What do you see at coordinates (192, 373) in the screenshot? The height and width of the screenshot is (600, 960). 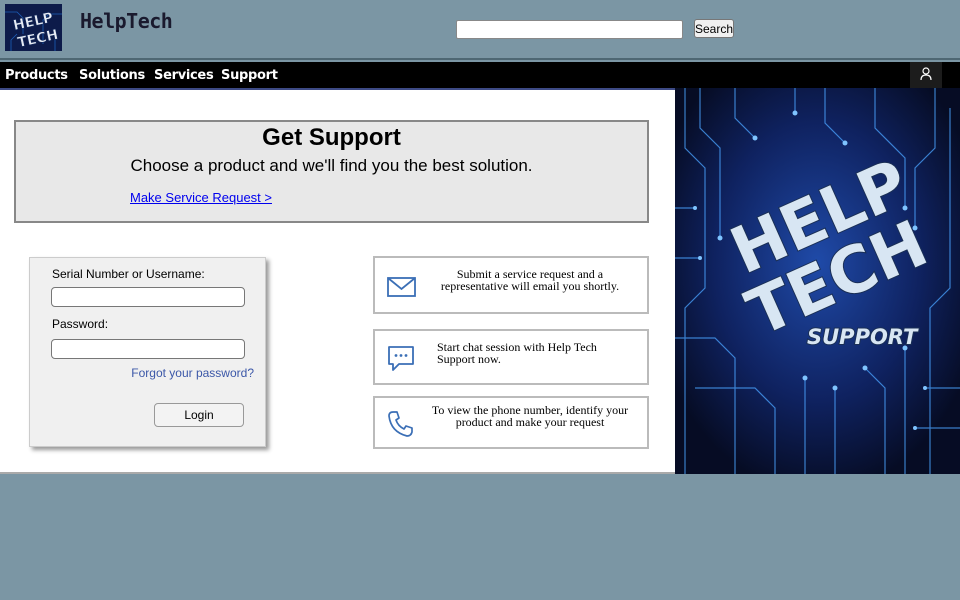 I see `forgot-password-link: Forgot your password?` at bounding box center [192, 373].